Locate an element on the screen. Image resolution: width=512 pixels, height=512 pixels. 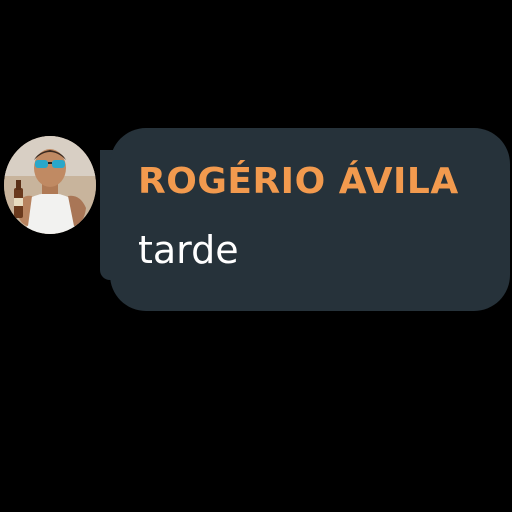
profile-photo-icon is located at coordinates (50, 185).